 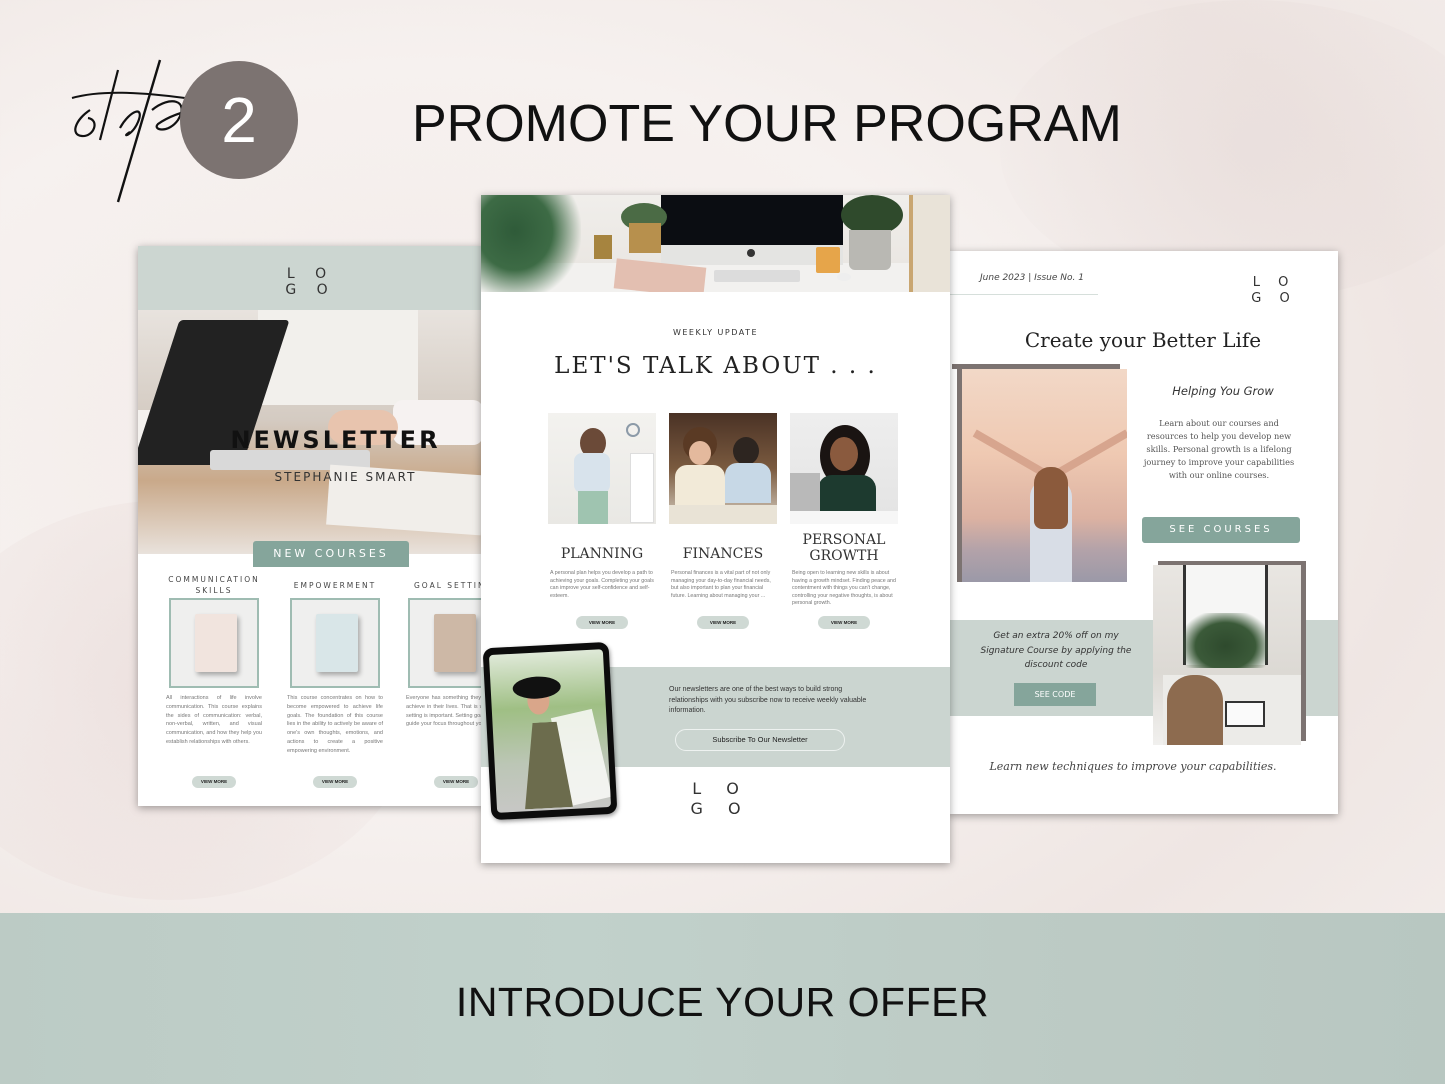 I want to click on step-number-badge: 2, so click(x=239, y=120).